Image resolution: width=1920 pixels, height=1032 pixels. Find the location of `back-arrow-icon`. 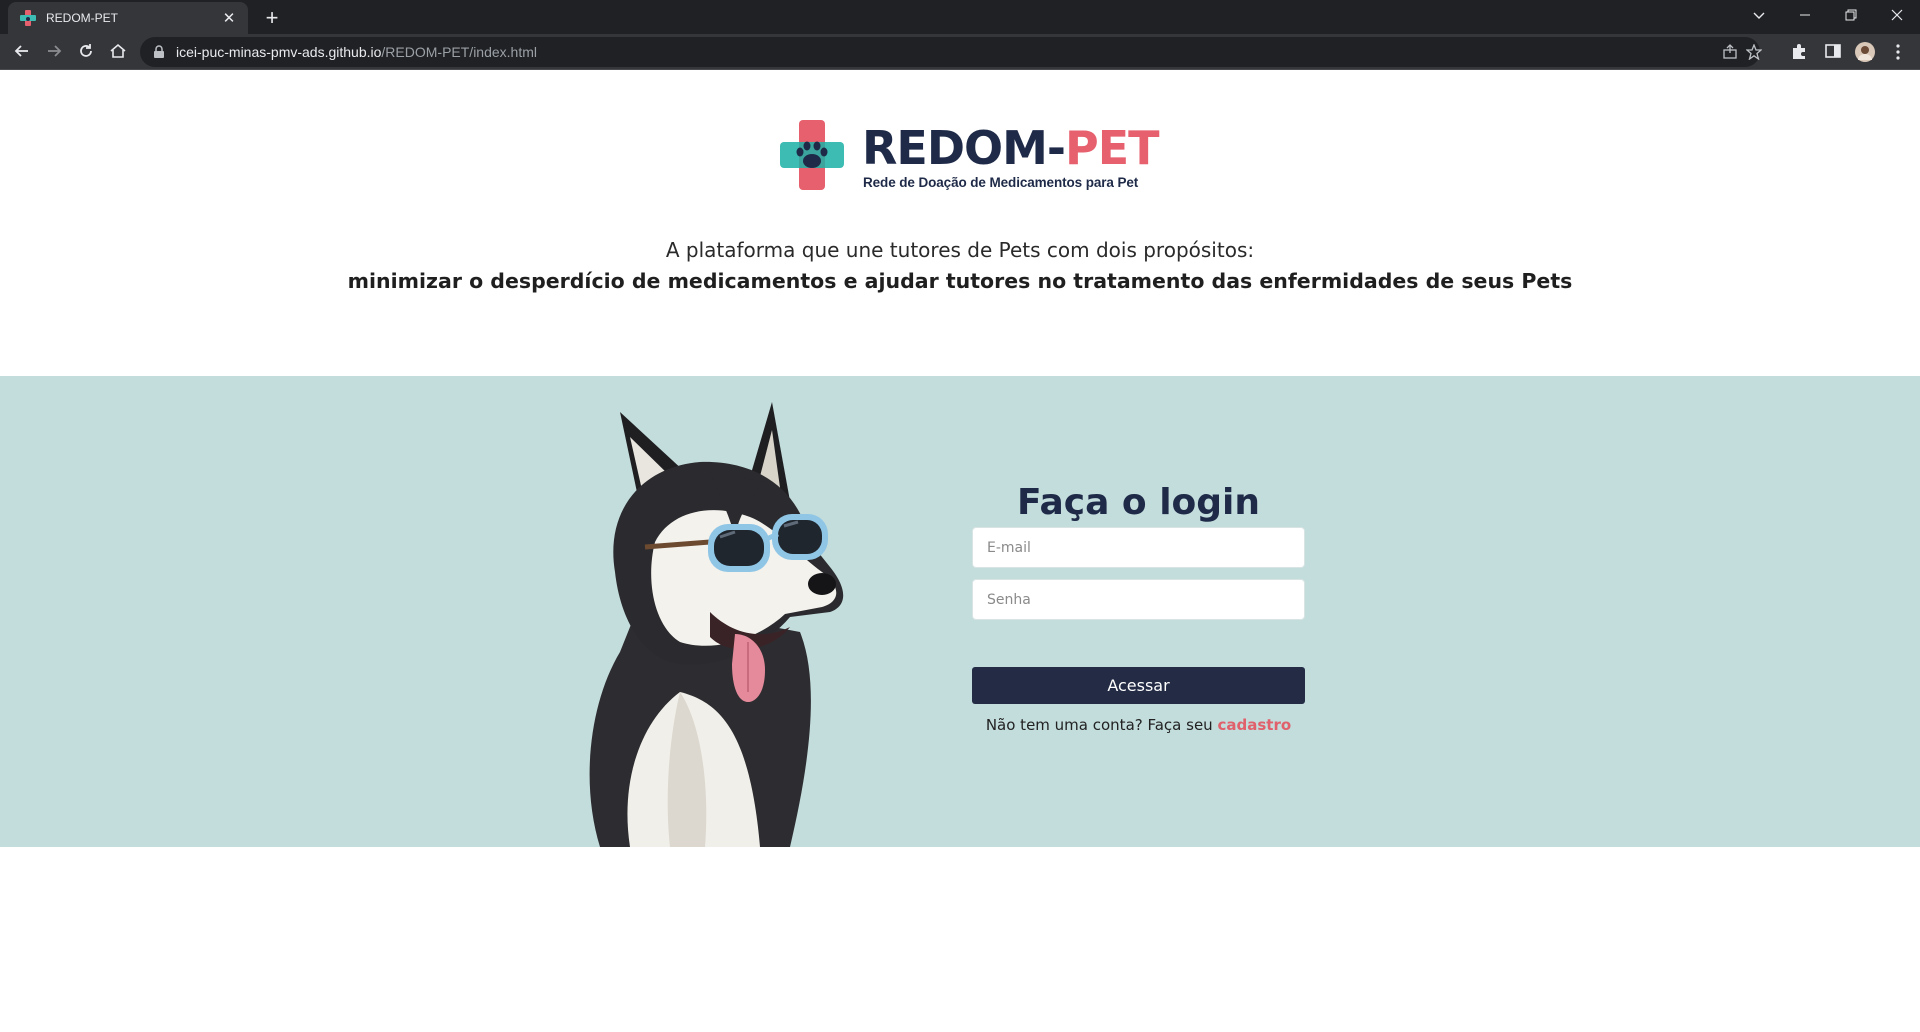

back-arrow-icon is located at coordinates (22, 51).